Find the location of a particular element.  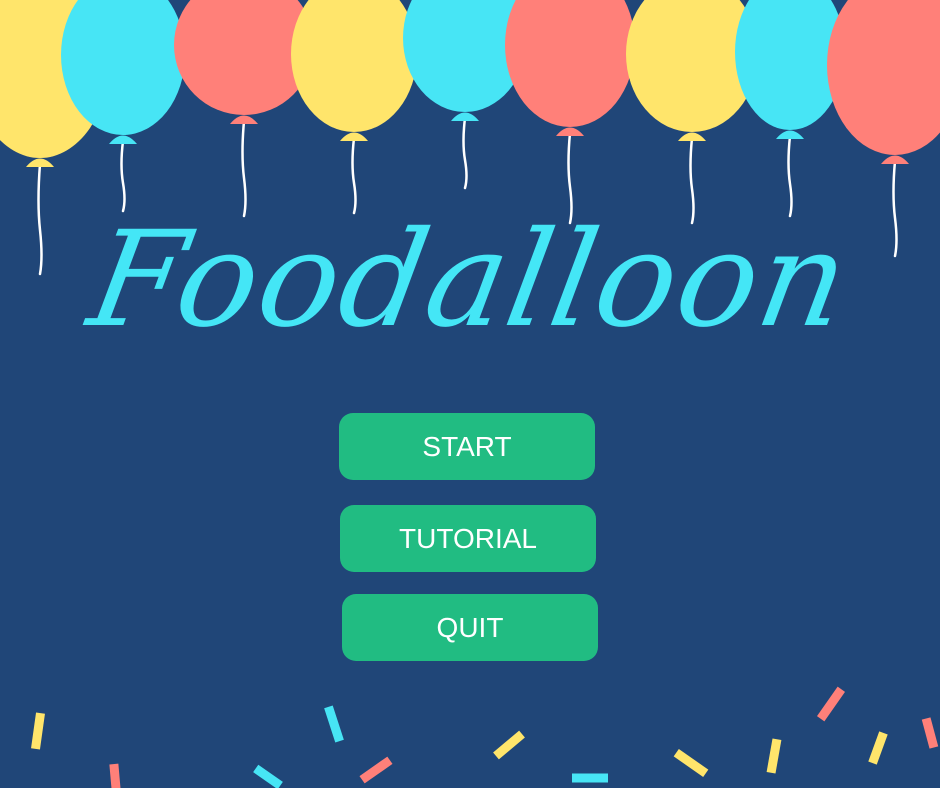

start-button-label: START is located at coordinates (467, 446).